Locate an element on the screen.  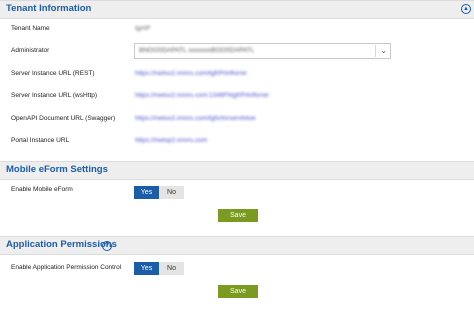
enable-permission-toggle: Yes No is located at coordinates (159, 268).